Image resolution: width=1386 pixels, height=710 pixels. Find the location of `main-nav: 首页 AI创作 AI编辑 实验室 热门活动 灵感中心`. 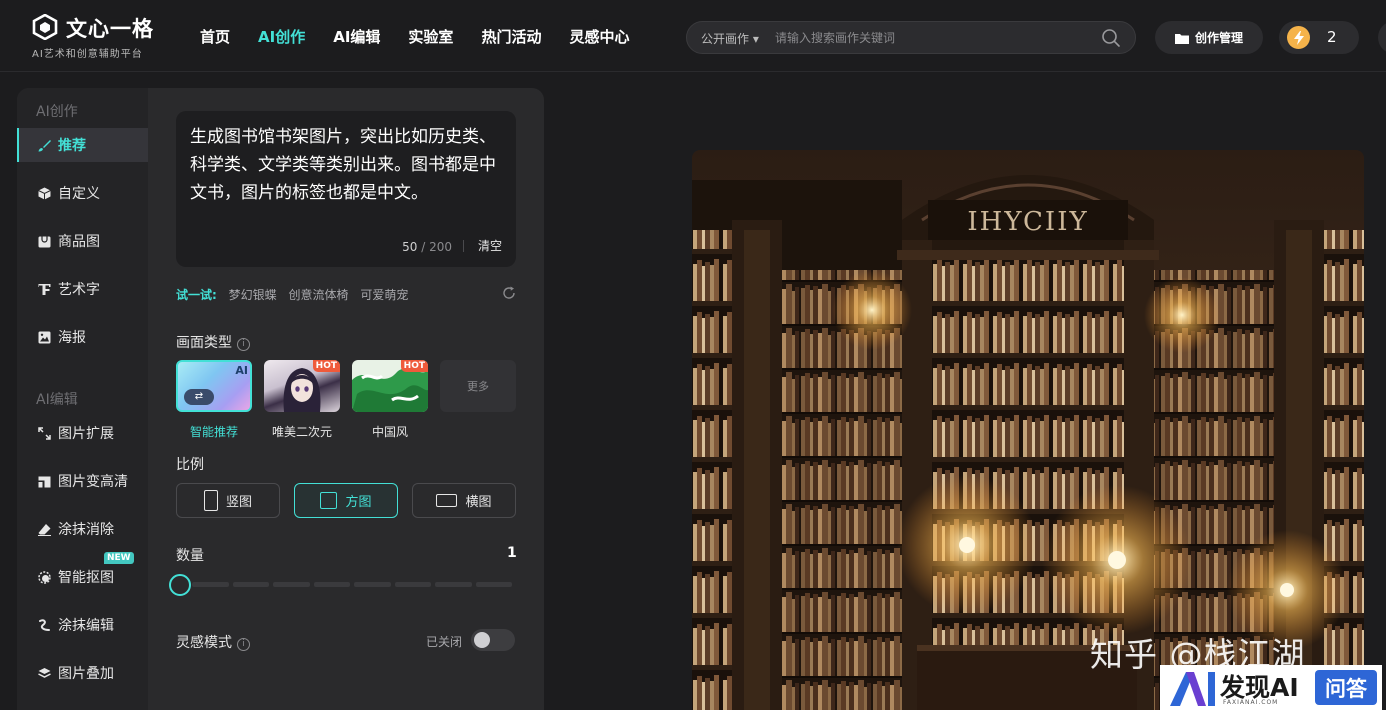

main-nav: 首页 AI创作 AI编辑 实验室 热门活动 灵感中心 is located at coordinates (428, 36).